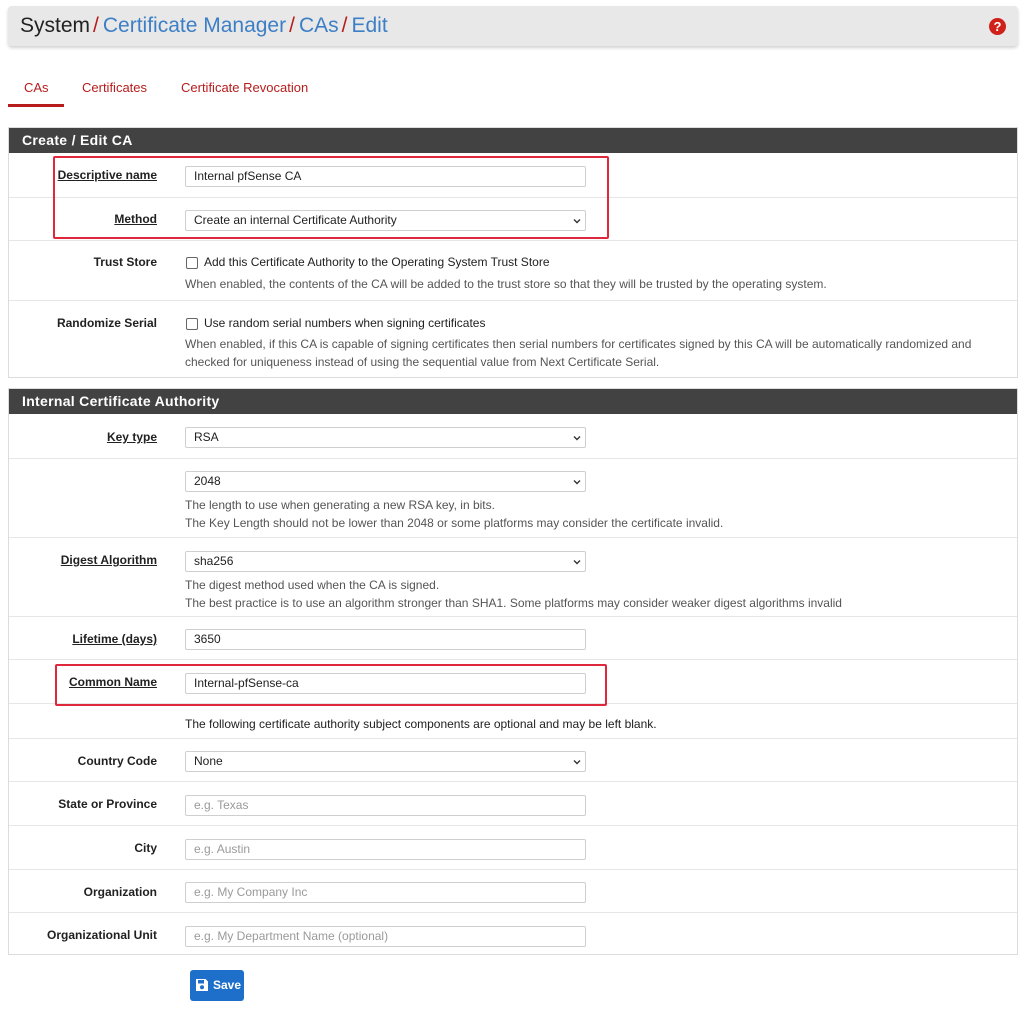 Image resolution: width=1024 pixels, height=1010 pixels. What do you see at coordinates (385, 761) in the screenshot?
I see `country-code-select: None` at bounding box center [385, 761].